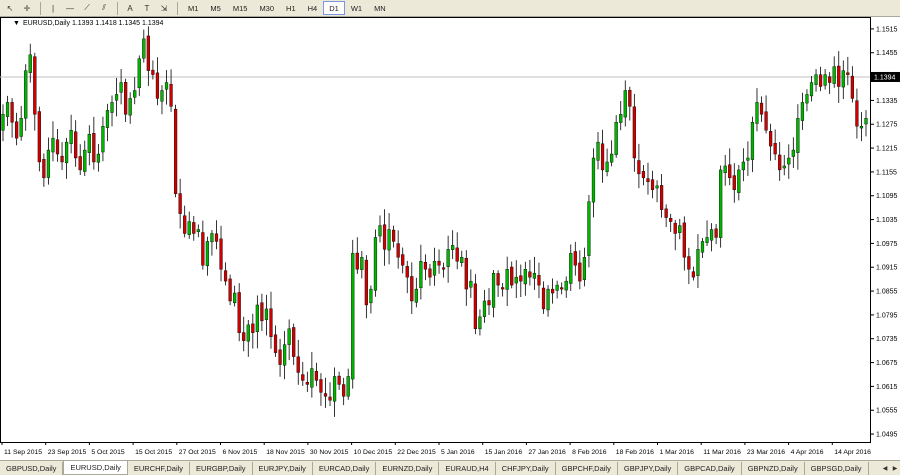  Describe the element at coordinates (885, 468) in the screenshot. I see `tab-scroll-left-icon: ◀` at that location.